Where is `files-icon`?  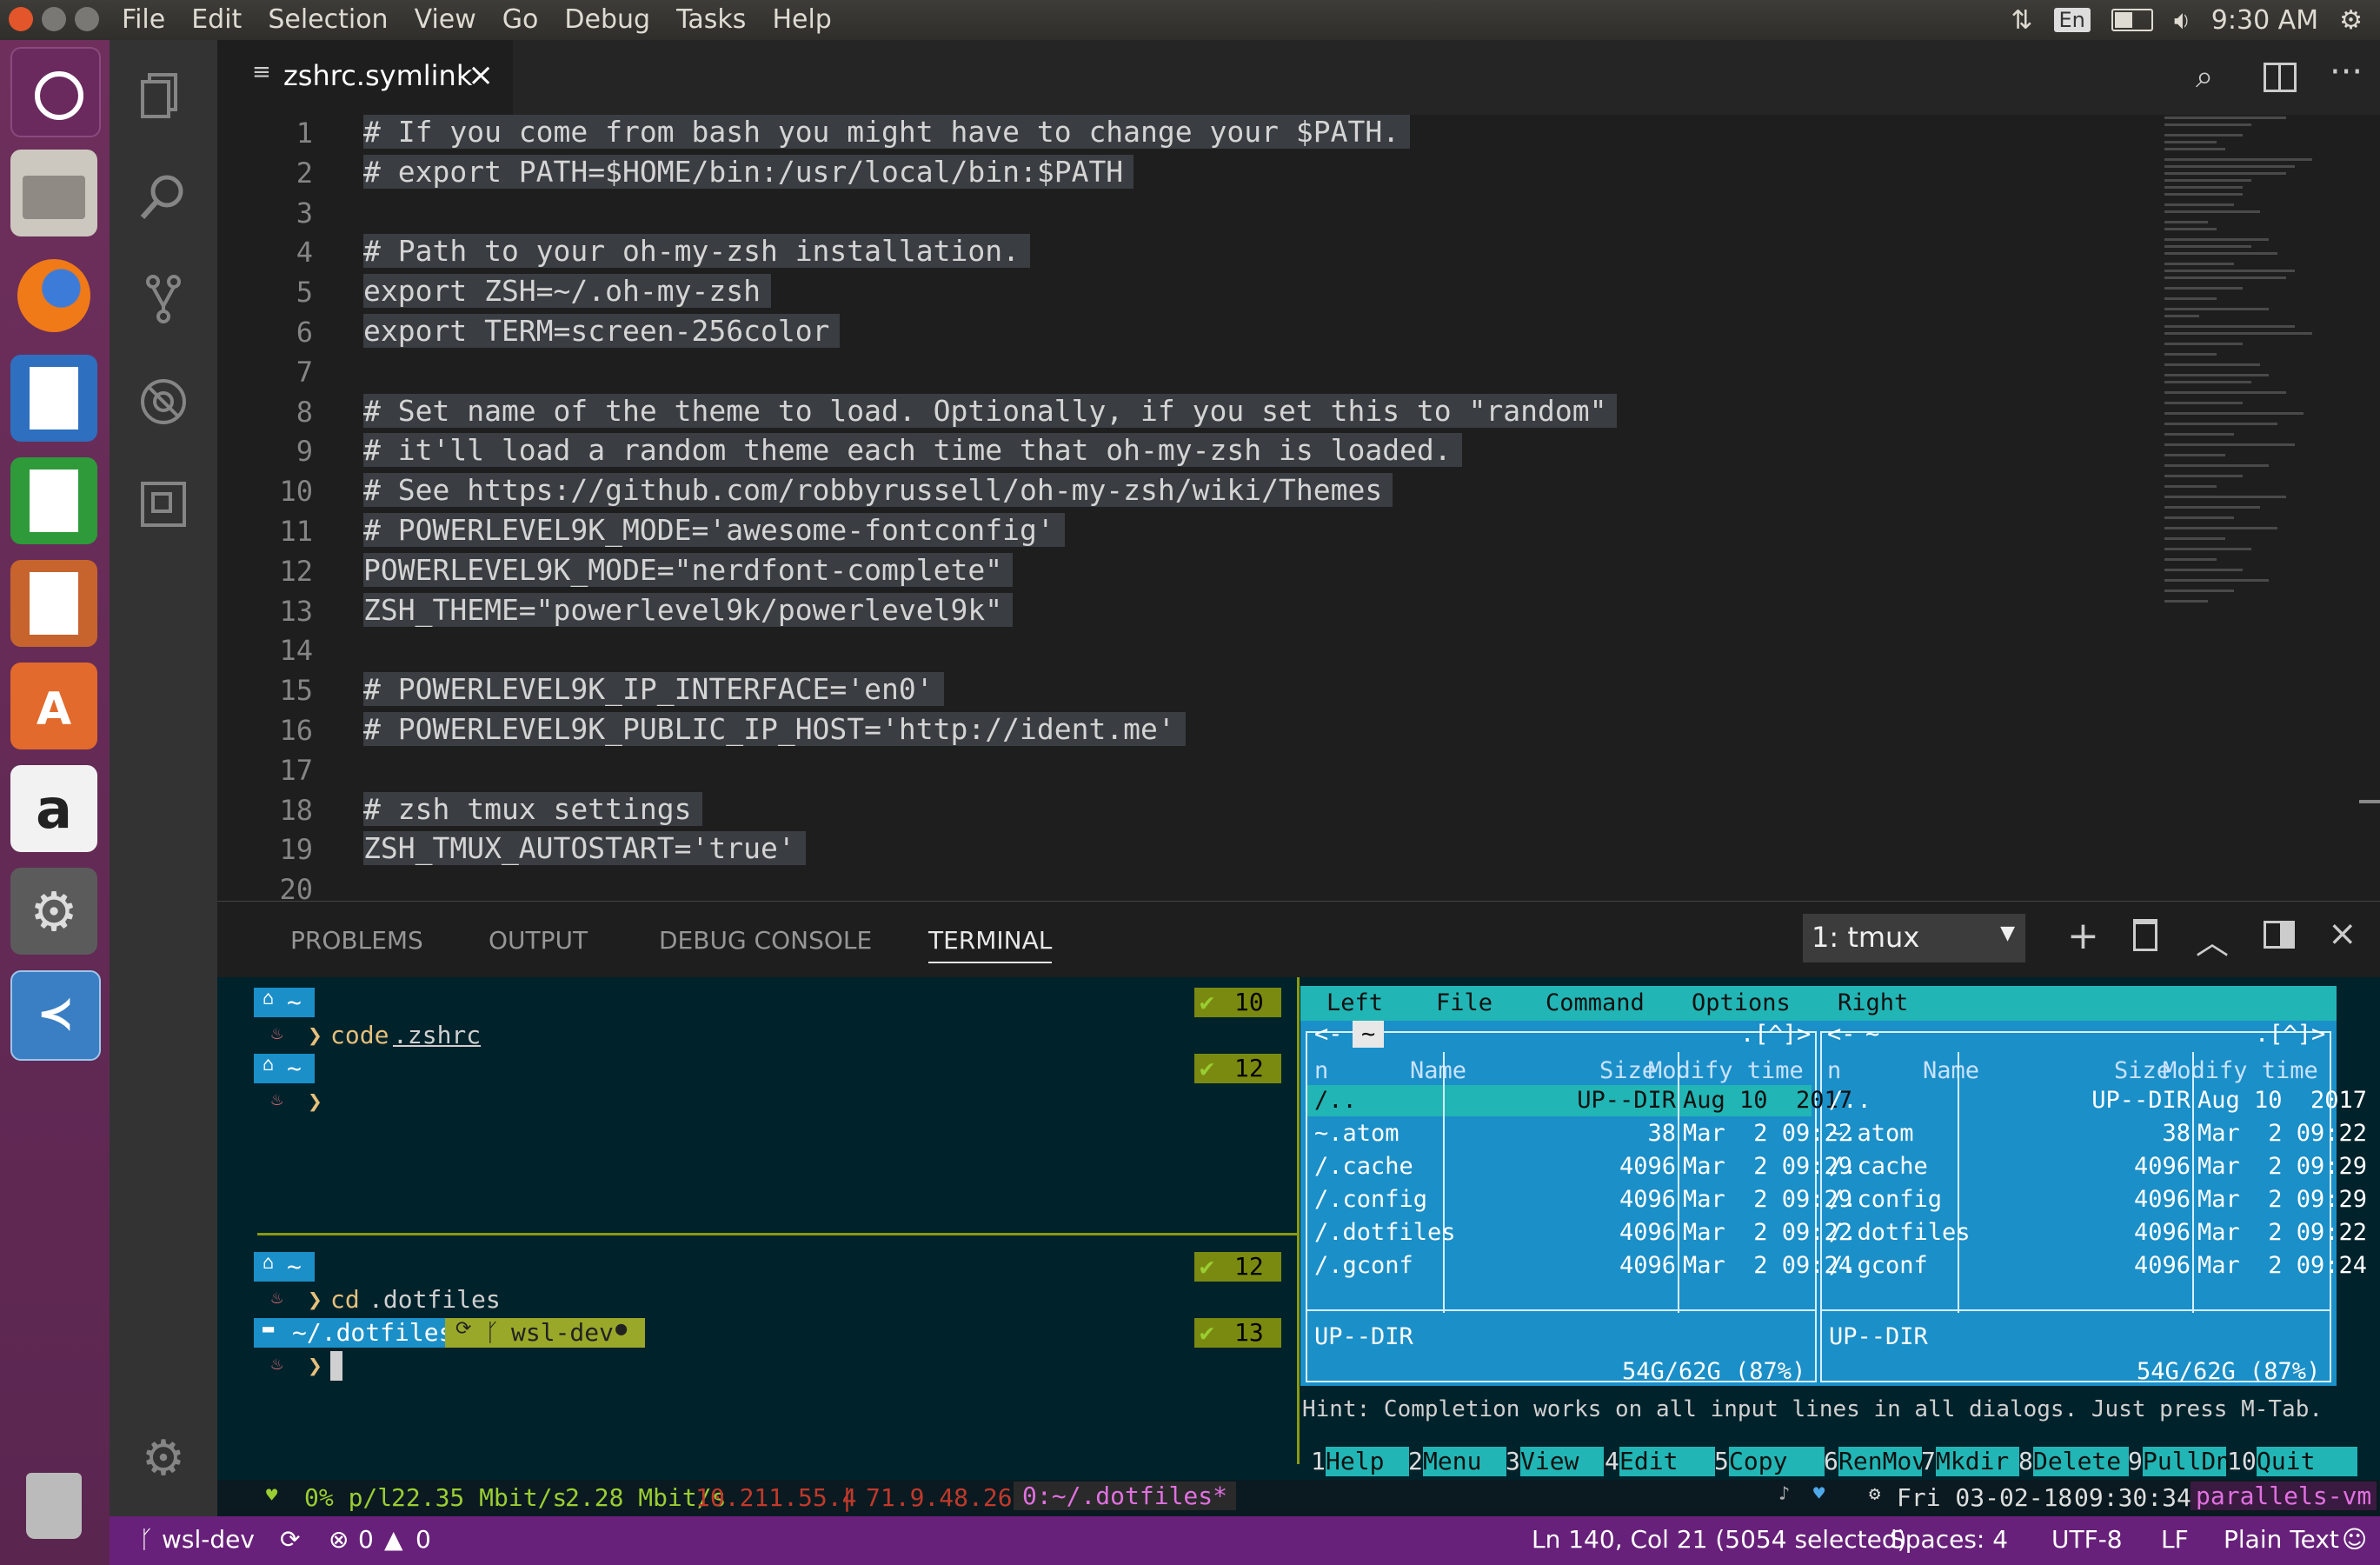 files-icon is located at coordinates (53, 193).